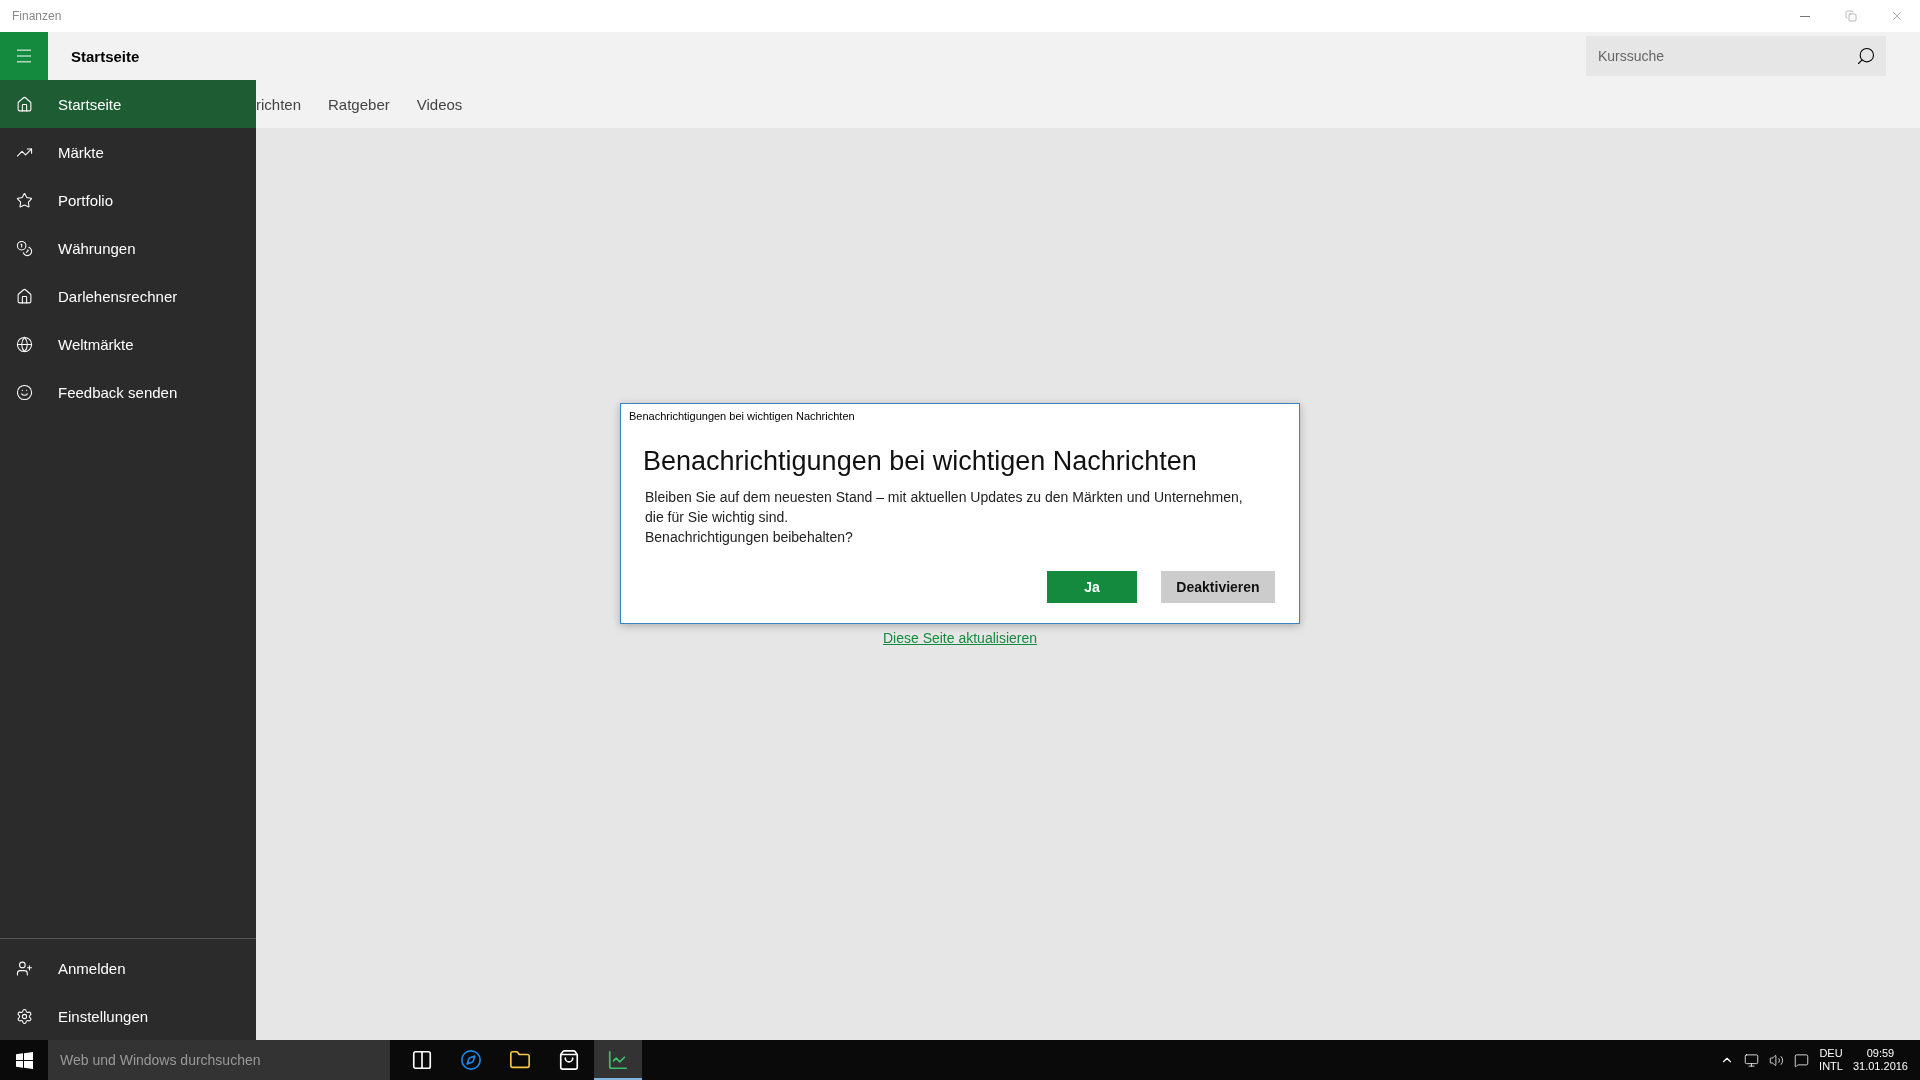 This screenshot has width=1920, height=1080. Describe the element at coordinates (920, 461) in the screenshot. I see `dialog-title: Benachrichtigungen bei wichtigen Nachrichten` at that location.